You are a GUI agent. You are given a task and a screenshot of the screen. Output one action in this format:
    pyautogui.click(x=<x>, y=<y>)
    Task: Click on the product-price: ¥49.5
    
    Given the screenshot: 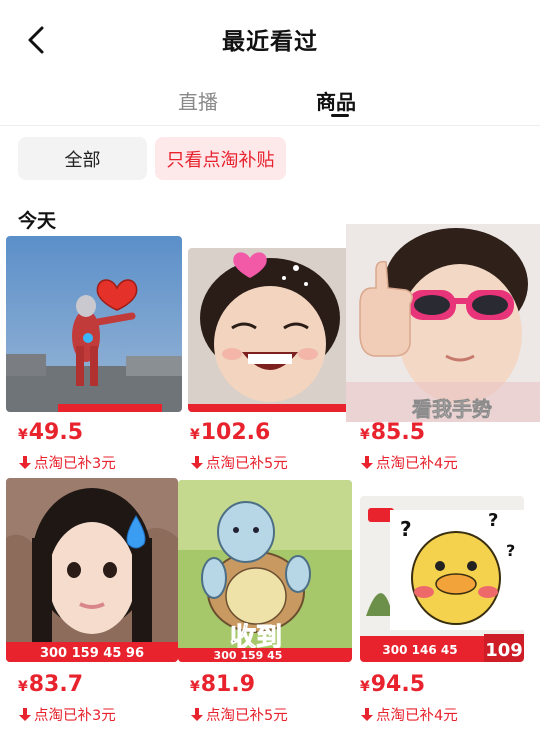 What is the action you would take?
    pyautogui.click(x=50, y=432)
    